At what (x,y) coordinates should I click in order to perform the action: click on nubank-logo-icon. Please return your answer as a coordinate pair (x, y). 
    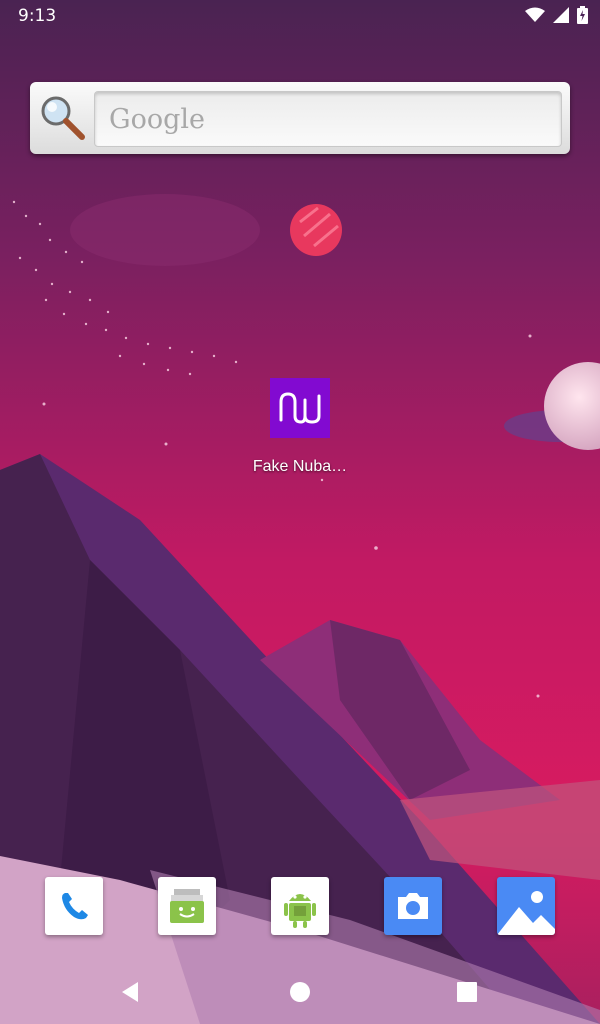
    Looking at the image, I should click on (300, 408).